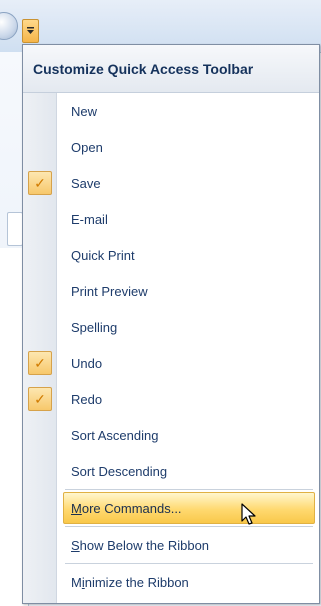 The height and width of the screenshot is (606, 321). What do you see at coordinates (171, 255) in the screenshot?
I see `menu-item-quick-print: Quick Print` at bounding box center [171, 255].